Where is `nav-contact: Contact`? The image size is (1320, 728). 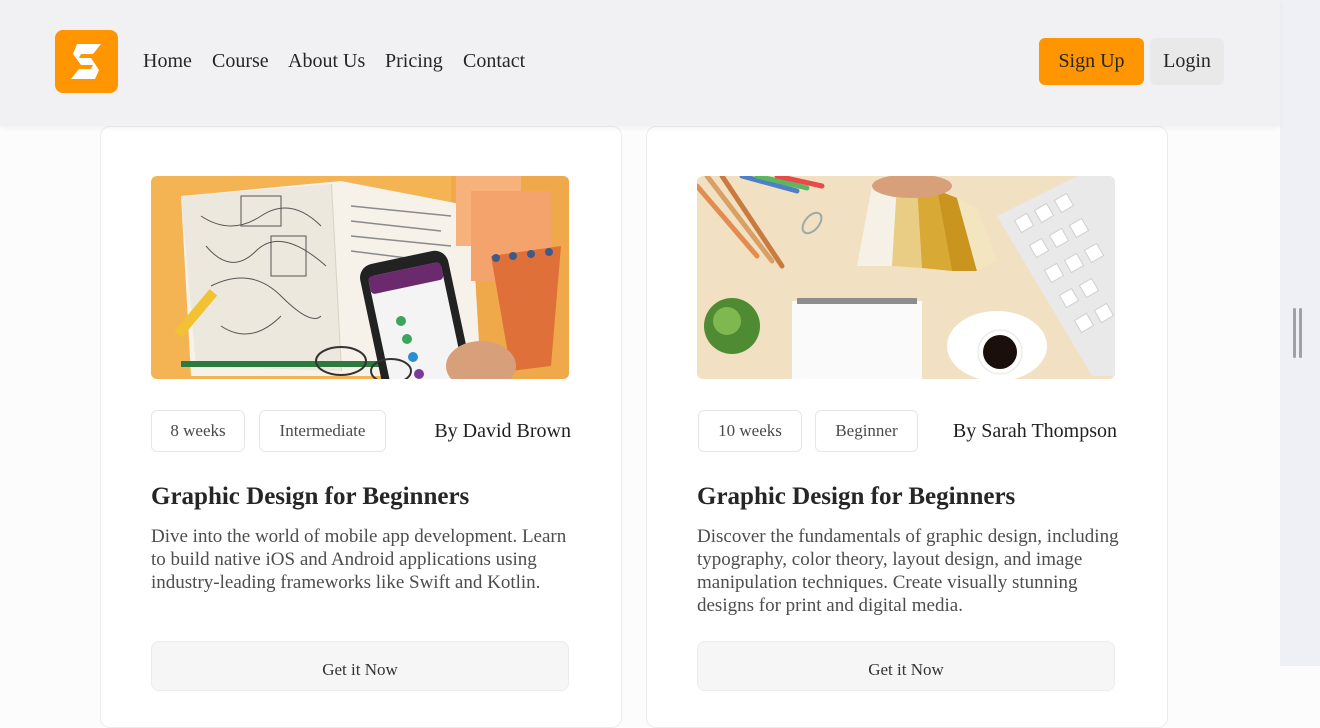 nav-contact: Contact is located at coordinates (494, 61).